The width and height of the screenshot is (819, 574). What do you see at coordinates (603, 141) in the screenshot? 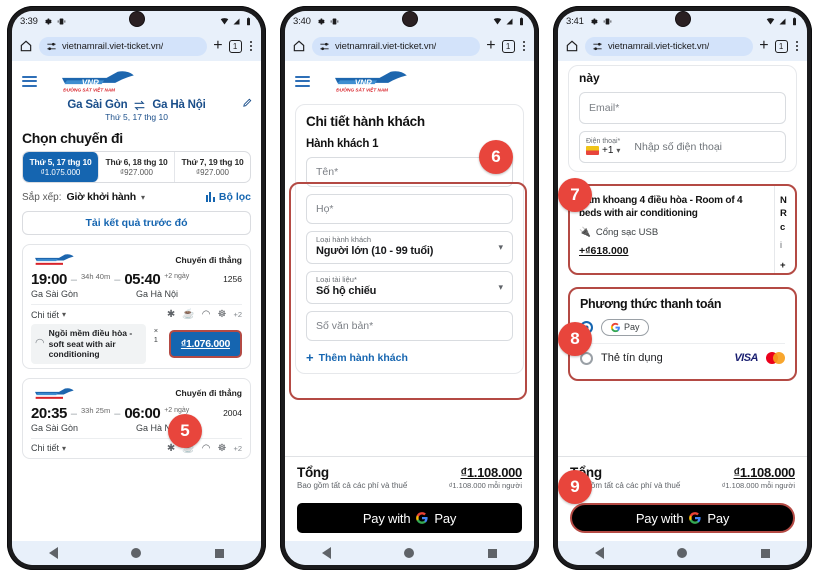
I see `phone-label: Điện thoại*` at bounding box center [603, 141].